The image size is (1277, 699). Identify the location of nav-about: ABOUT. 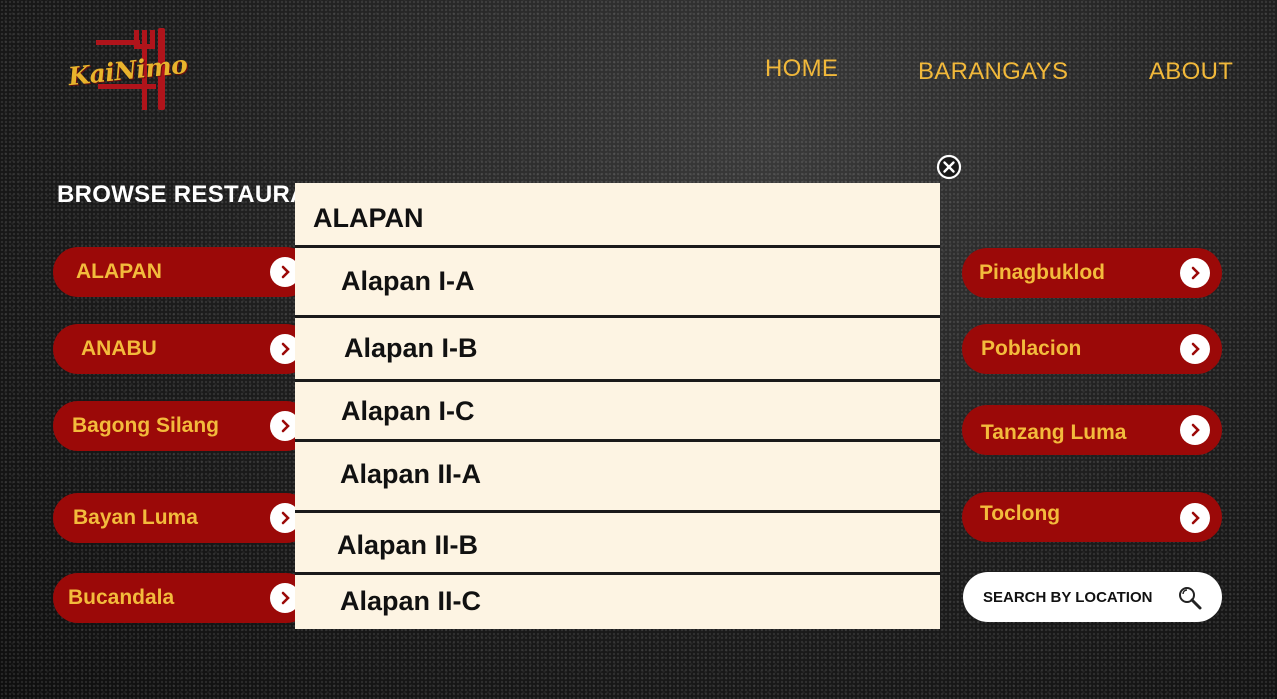
(1191, 72).